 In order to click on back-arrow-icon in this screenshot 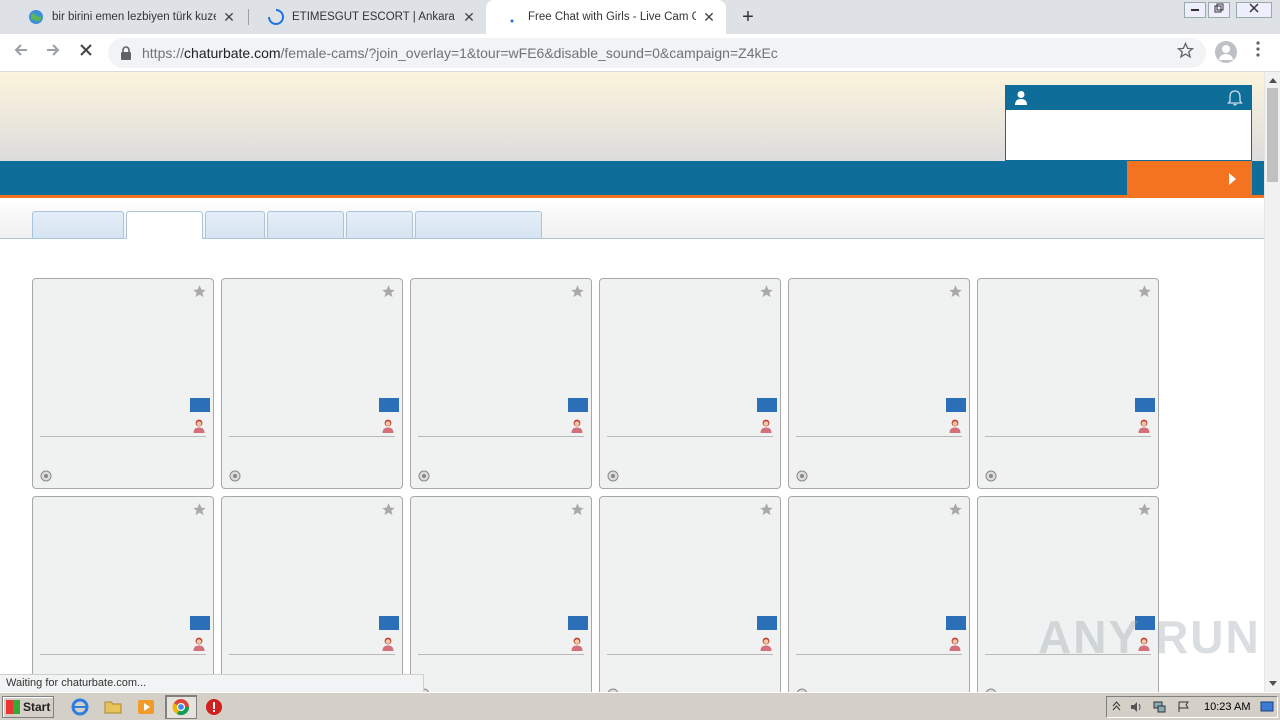, I will do `click(20, 50)`.